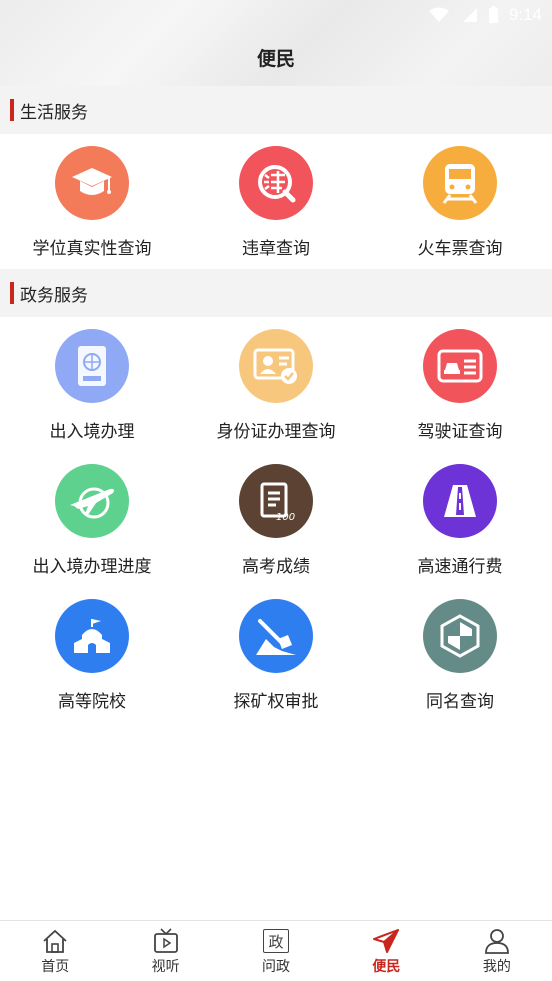 The image size is (552, 981). Describe the element at coordinates (386, 967) in the screenshot. I see `tab-label: 便民` at that location.